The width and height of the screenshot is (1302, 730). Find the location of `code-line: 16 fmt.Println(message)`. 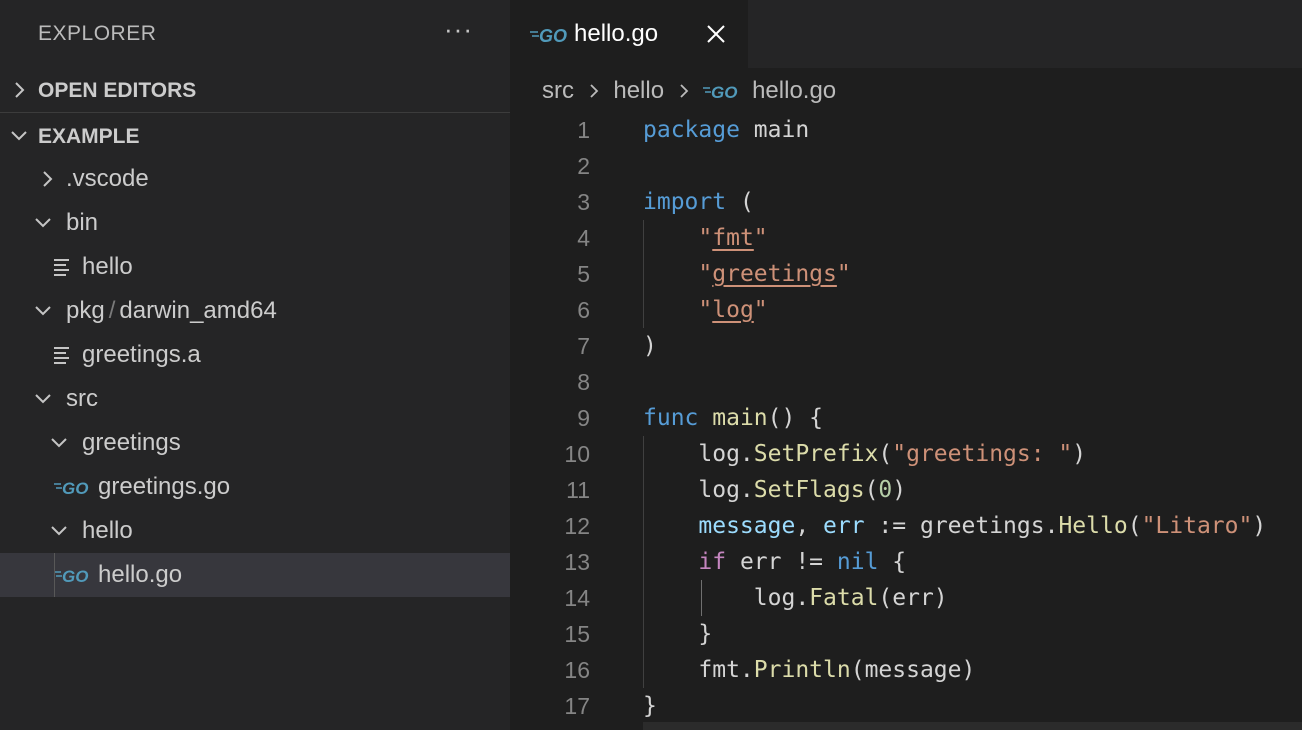

code-line: 16 fmt.Println(message) is located at coordinates (906, 670).